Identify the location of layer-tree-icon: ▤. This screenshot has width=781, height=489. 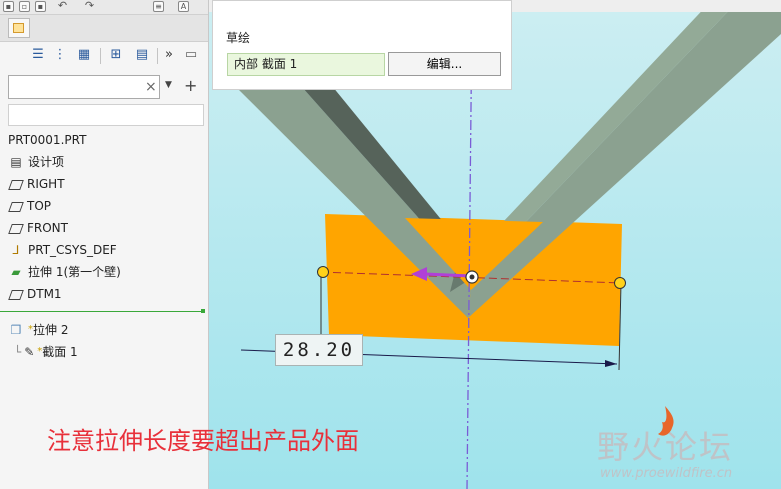
(142, 55).